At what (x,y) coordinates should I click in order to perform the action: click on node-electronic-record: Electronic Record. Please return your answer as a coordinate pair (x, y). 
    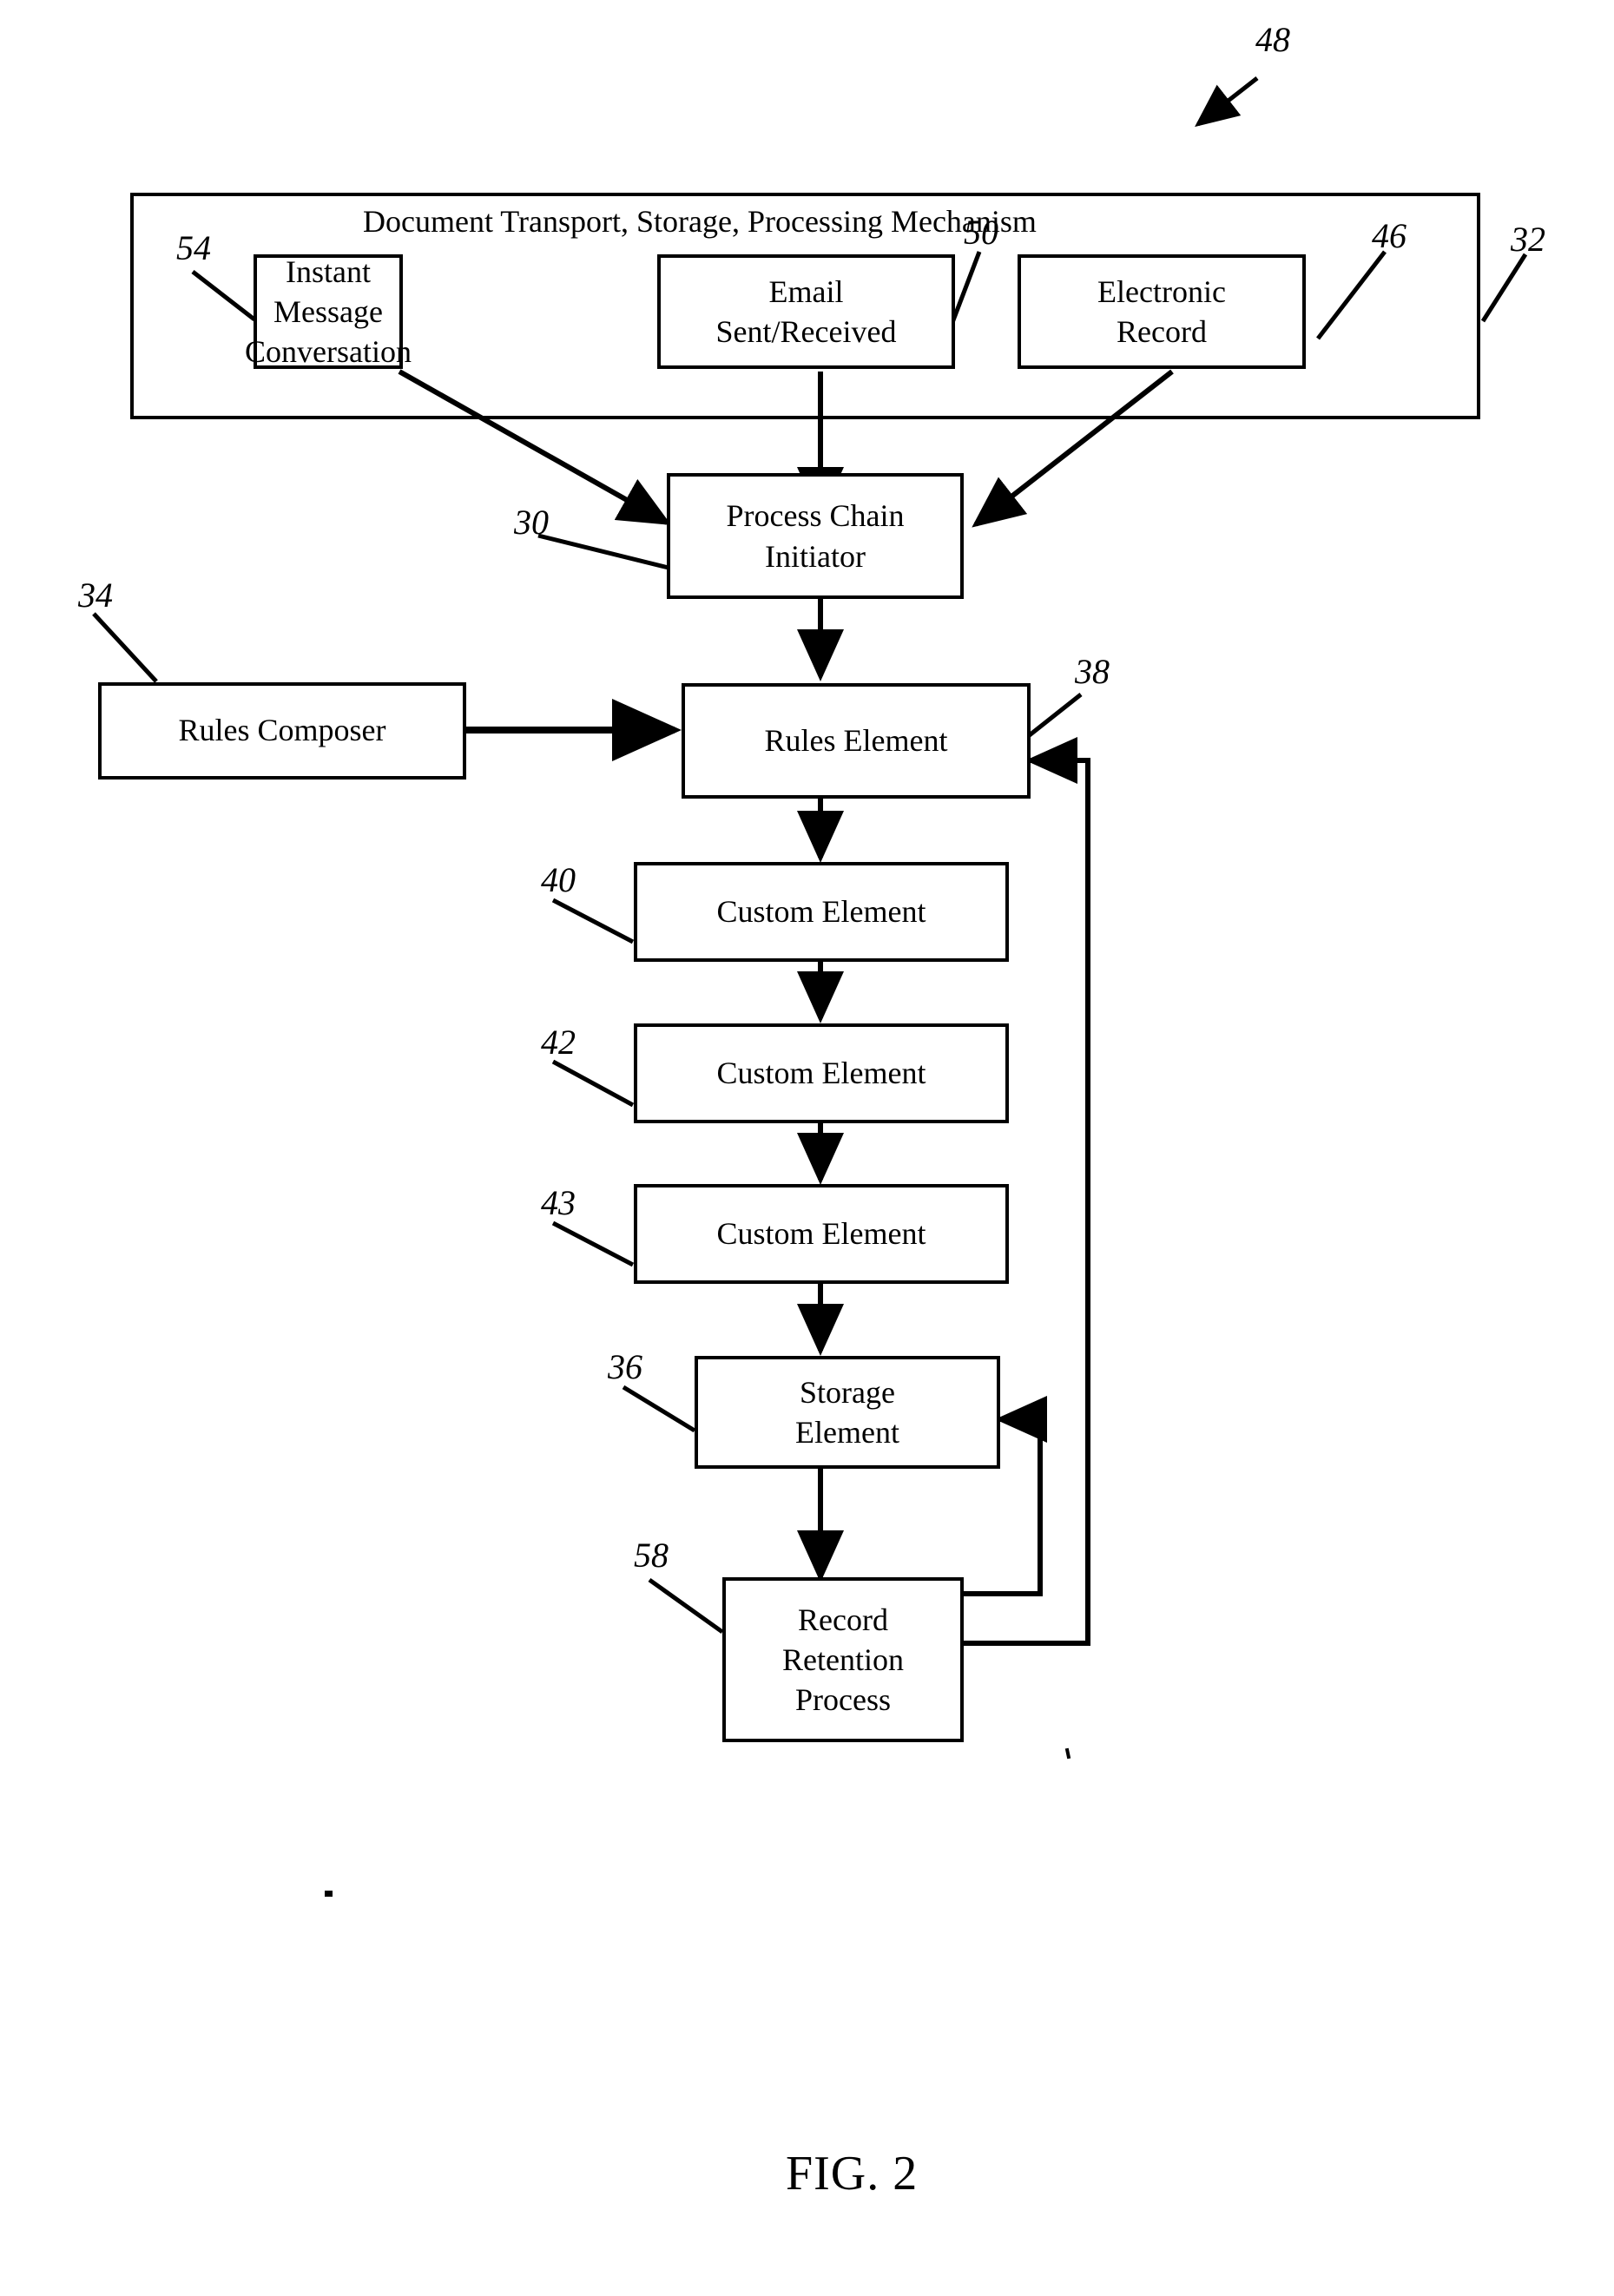
    Looking at the image, I should click on (1162, 312).